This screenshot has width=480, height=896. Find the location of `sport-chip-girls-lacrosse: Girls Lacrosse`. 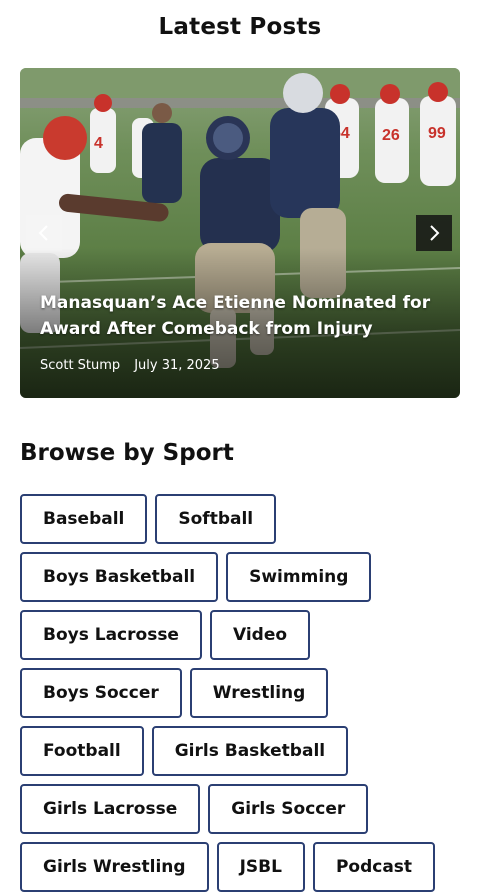

sport-chip-girls-lacrosse: Girls Lacrosse is located at coordinates (110, 809).